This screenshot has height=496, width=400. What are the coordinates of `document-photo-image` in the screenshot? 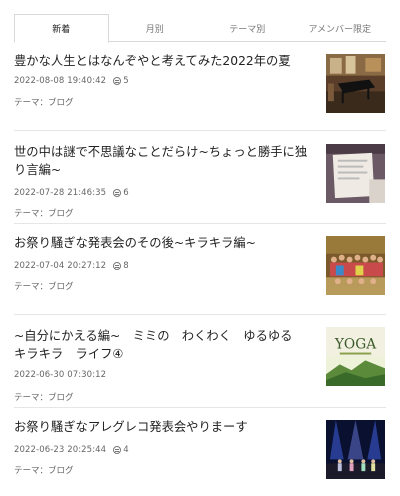 It's located at (355, 173).